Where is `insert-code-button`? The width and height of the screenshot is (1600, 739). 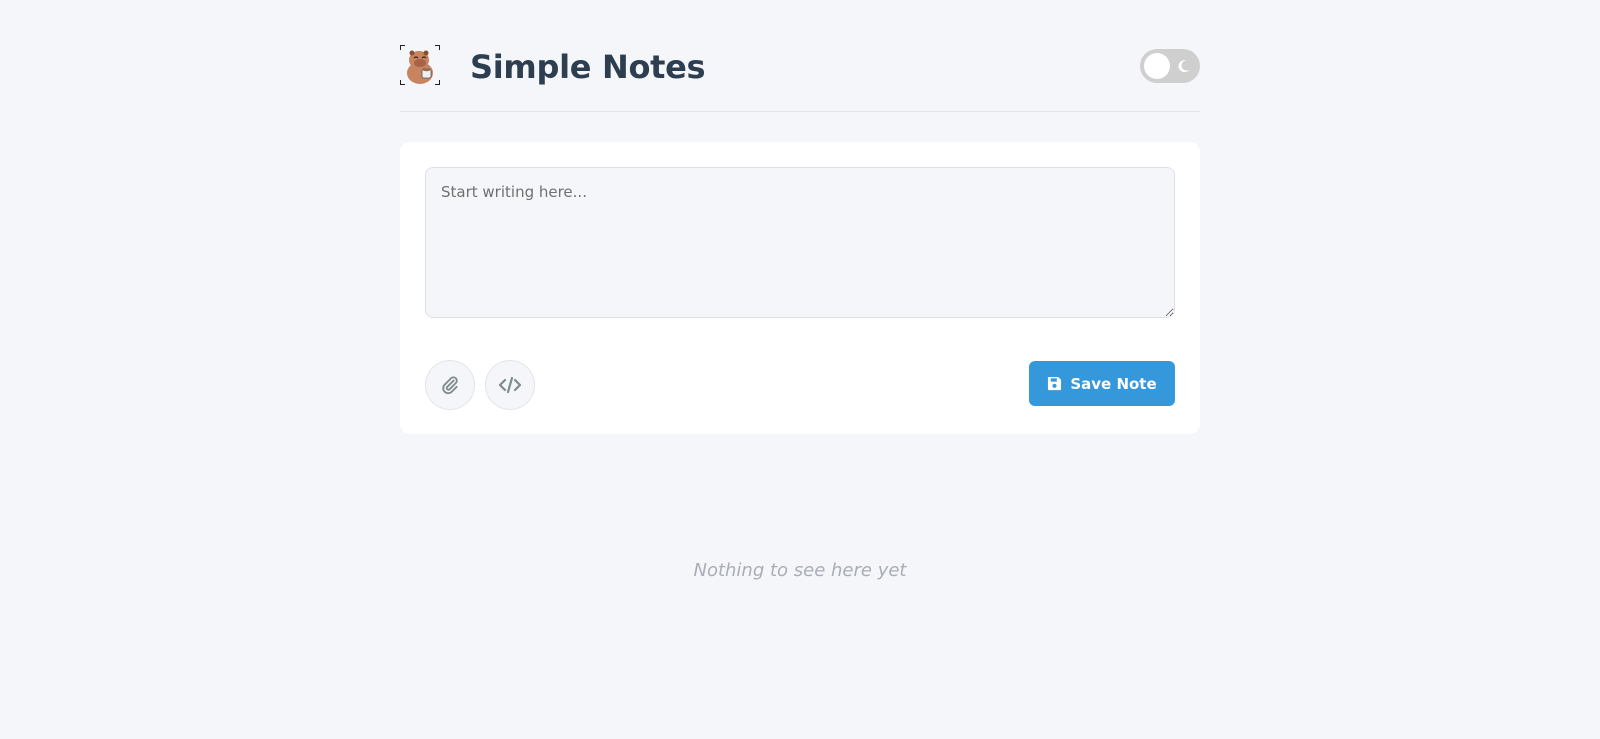
insert-code-button is located at coordinates (510, 385).